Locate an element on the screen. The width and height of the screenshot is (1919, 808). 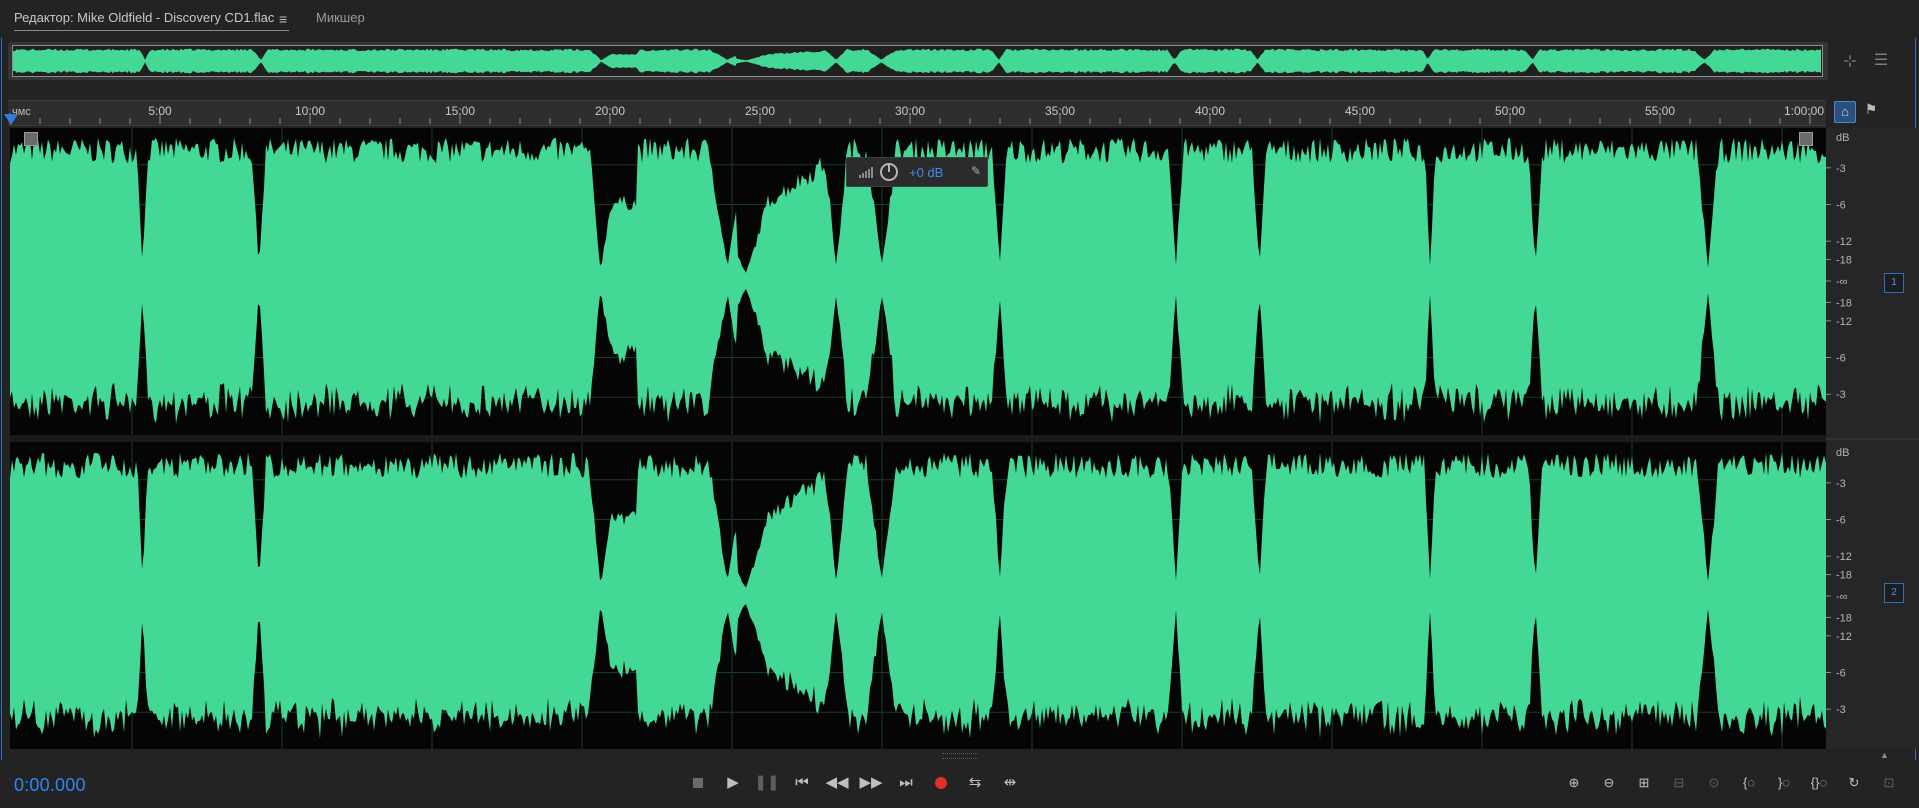
channel-1-badge: 1 is located at coordinates (1894, 283).